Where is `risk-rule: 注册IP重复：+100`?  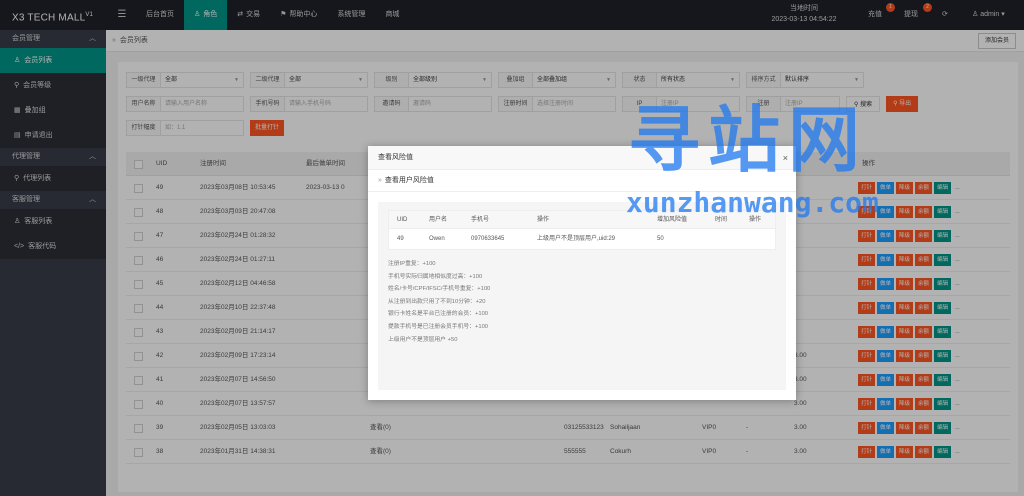 risk-rule: 注册IP重复：+100 is located at coordinates (412, 264).